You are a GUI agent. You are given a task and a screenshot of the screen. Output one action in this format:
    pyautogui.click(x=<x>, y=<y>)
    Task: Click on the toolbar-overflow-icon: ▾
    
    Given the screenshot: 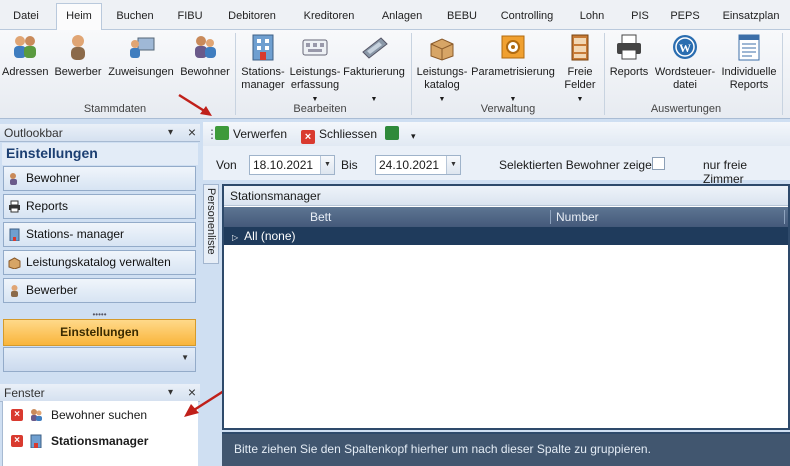 What is the action you would take?
    pyautogui.click(x=413, y=136)
    